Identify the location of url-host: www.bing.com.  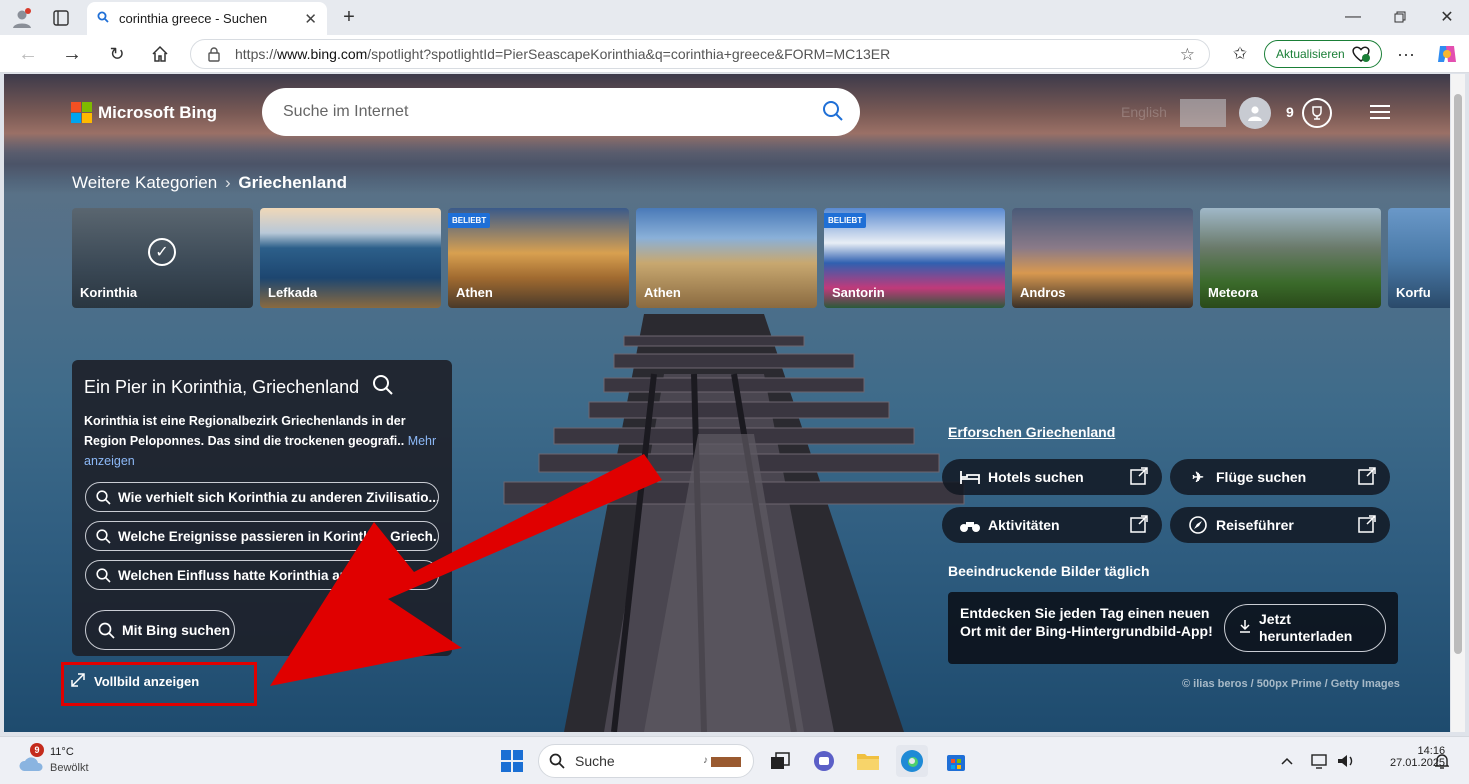
(322, 54).